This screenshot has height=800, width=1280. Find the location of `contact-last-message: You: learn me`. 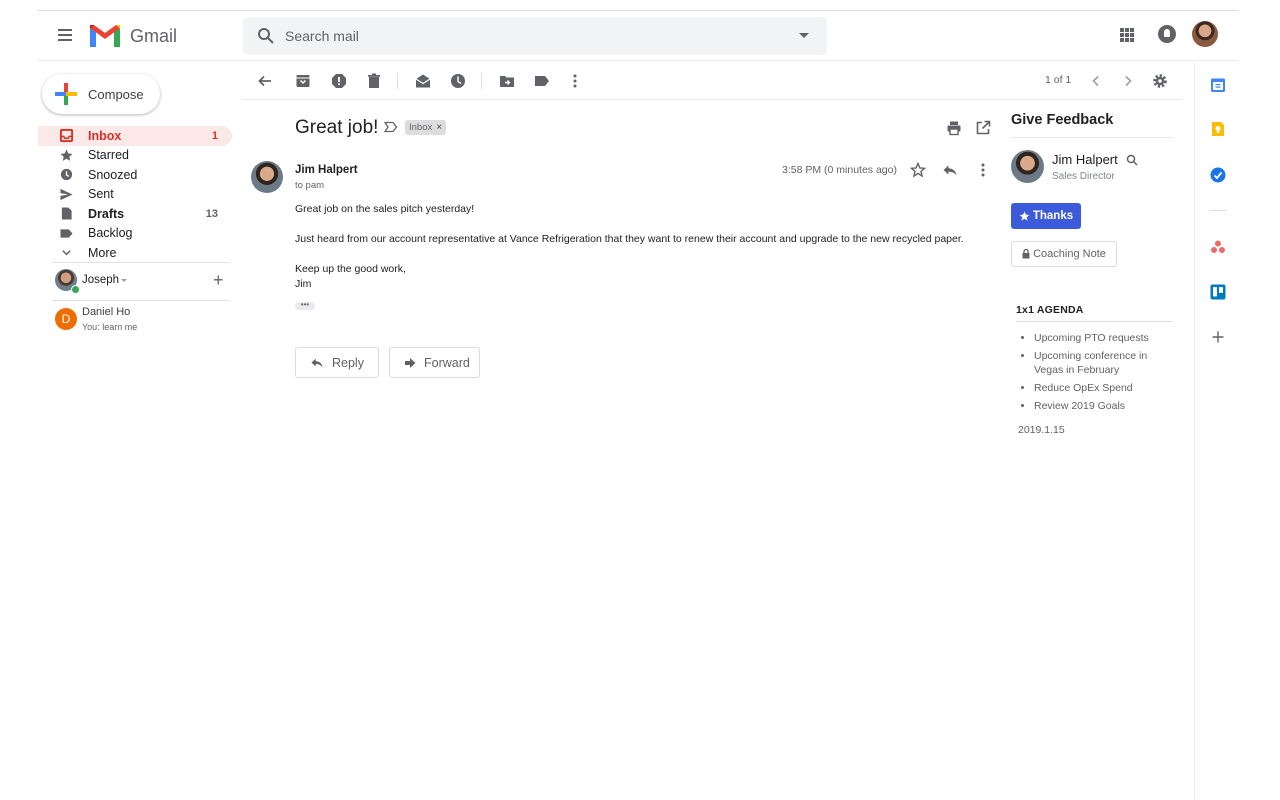

contact-last-message: You: learn me is located at coordinates (110, 327).